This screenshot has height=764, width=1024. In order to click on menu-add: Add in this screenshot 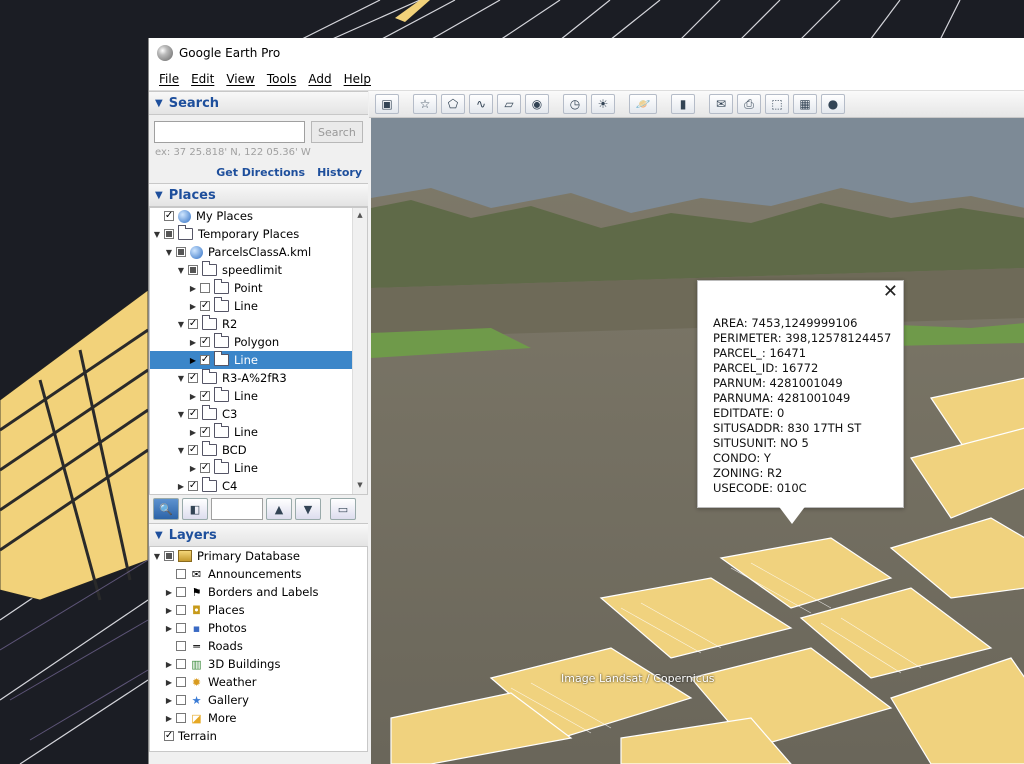, I will do `click(319, 79)`.